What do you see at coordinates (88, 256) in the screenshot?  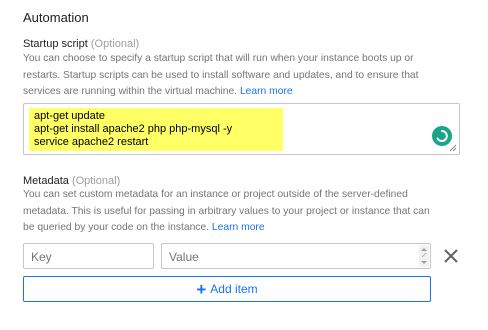 I see `metadata-key-input: Key` at bounding box center [88, 256].